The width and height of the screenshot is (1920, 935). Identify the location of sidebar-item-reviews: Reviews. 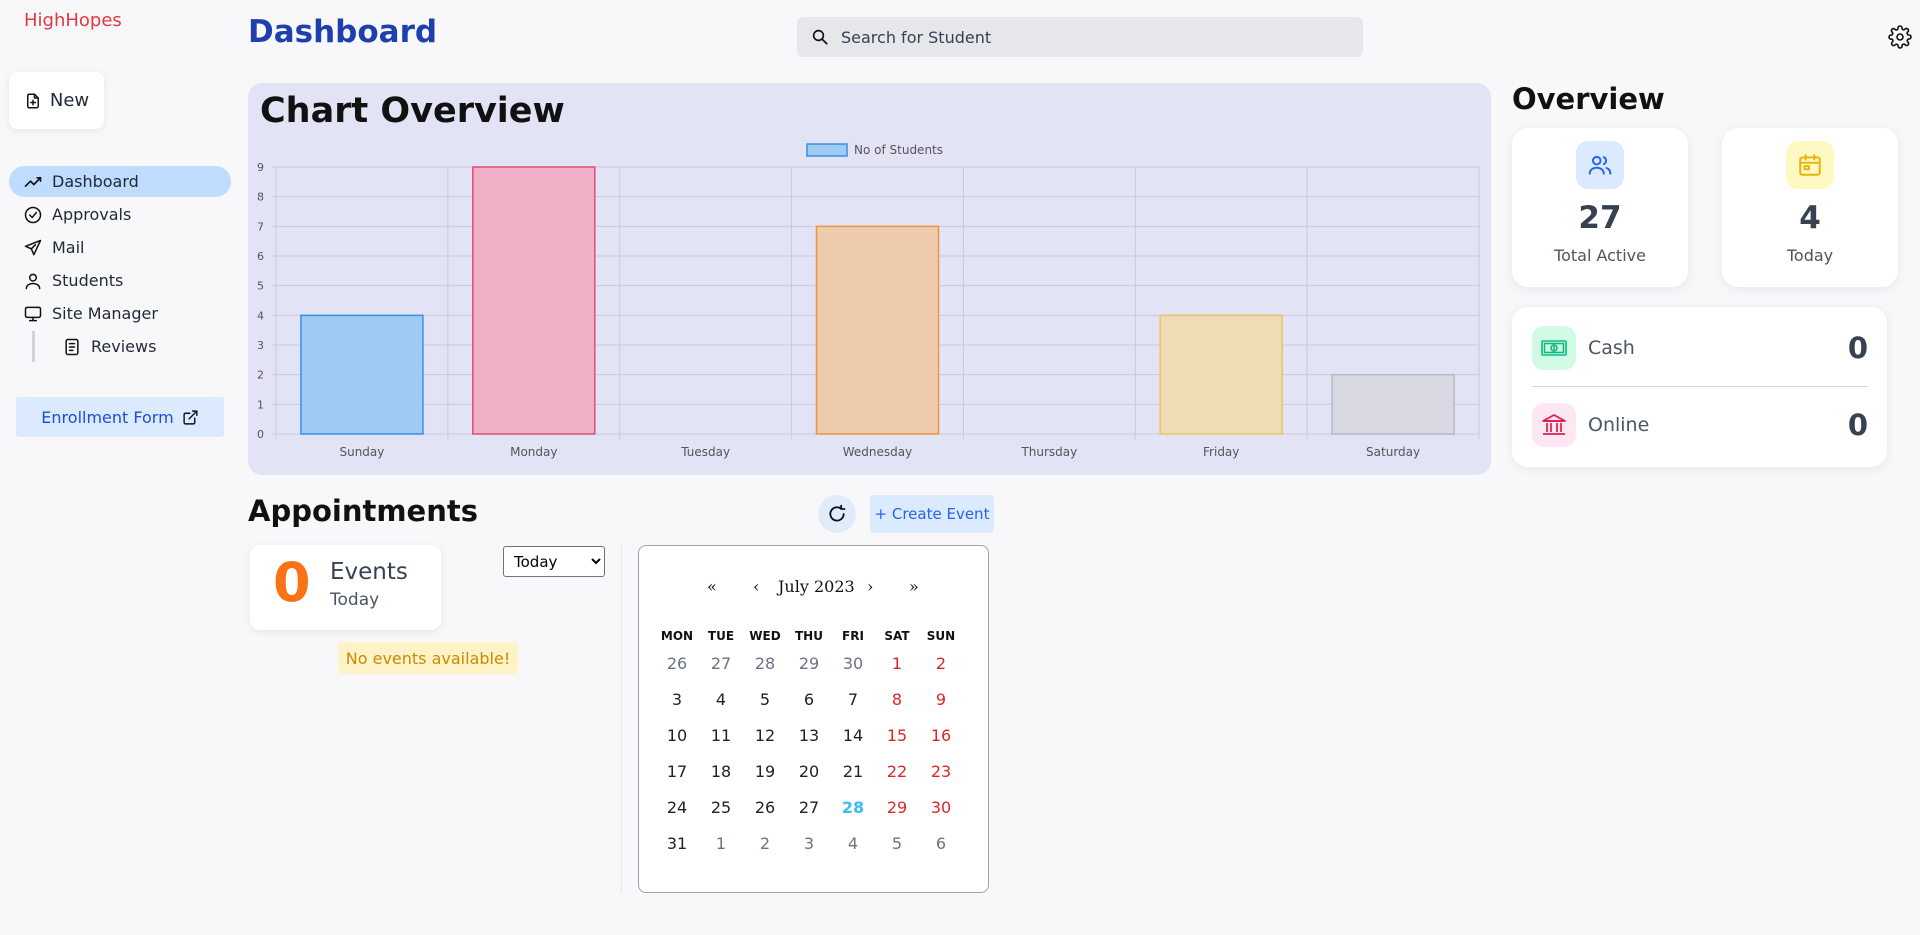
(146, 346).